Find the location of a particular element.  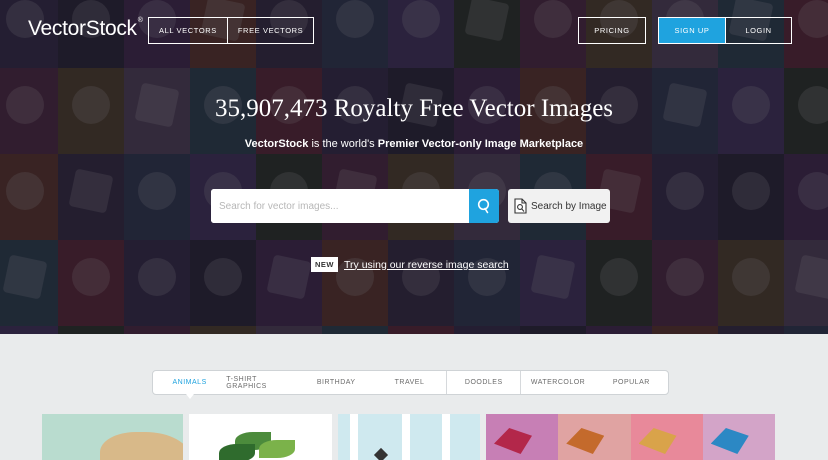

tab-travel: TRAVEL is located at coordinates (409, 382).